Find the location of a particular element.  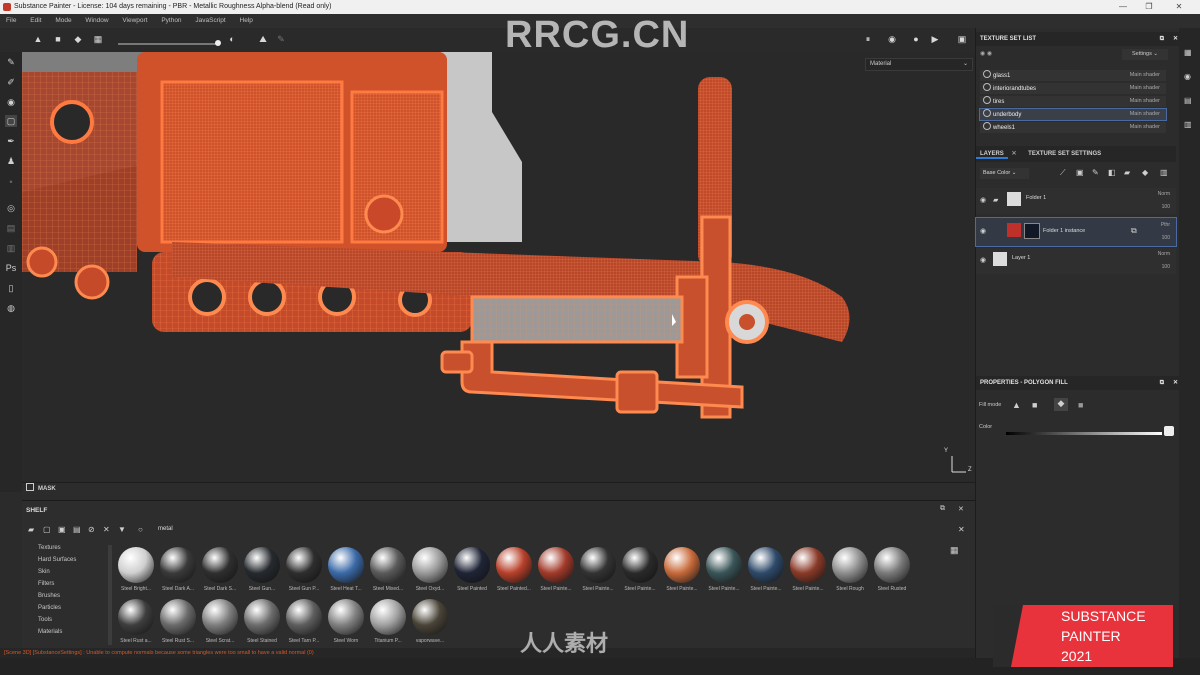

category-scrollbar is located at coordinates (110, 595).